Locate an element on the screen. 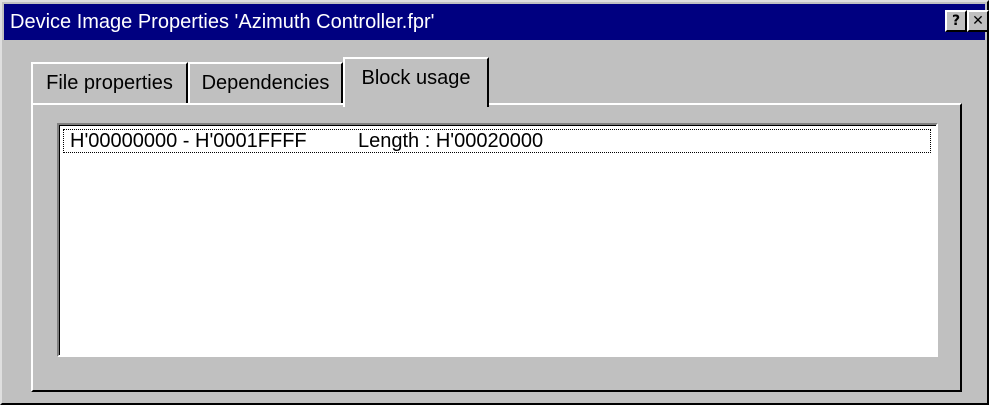 The width and height of the screenshot is (989, 405). close-button: ✕ is located at coordinates (978, 21).